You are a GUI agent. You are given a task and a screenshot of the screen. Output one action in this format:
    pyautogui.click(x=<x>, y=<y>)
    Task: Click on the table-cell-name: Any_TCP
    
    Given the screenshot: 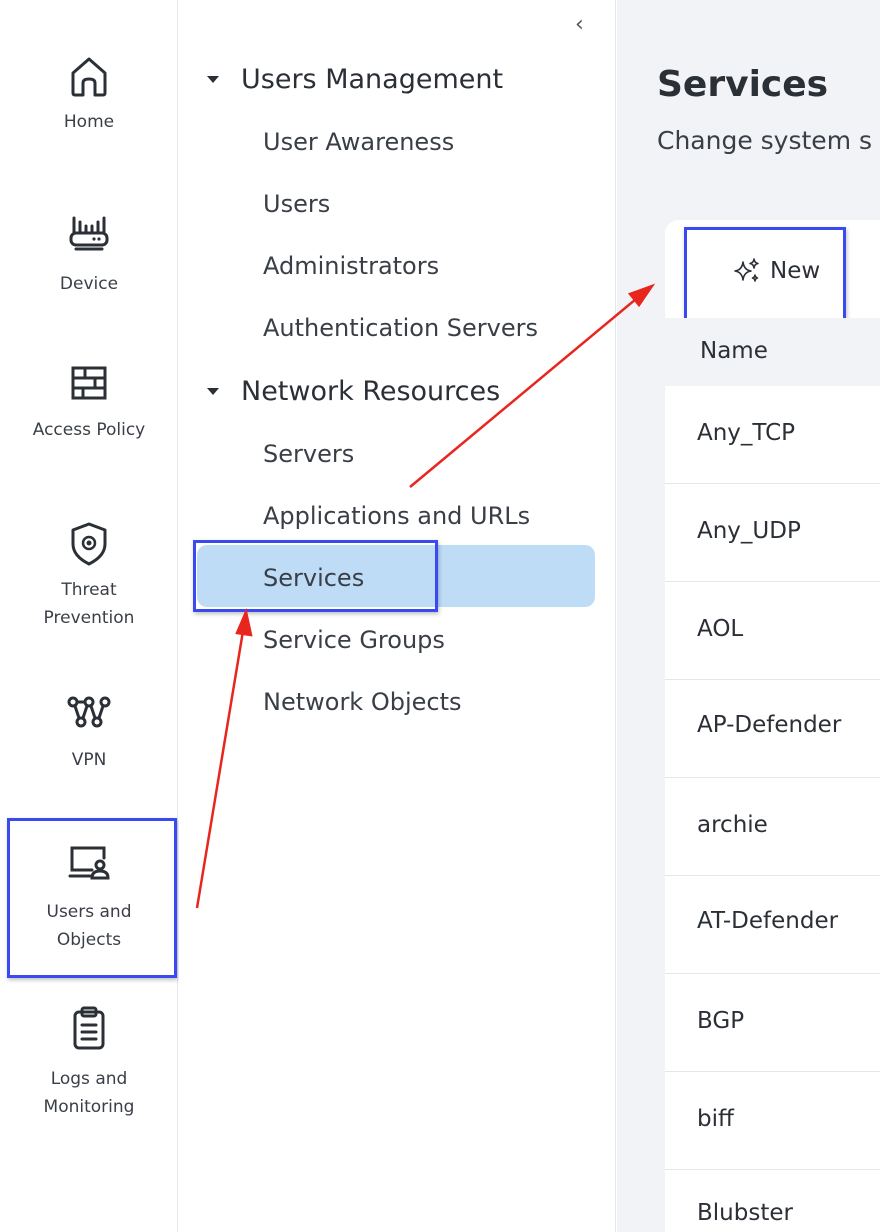 What is the action you would take?
    pyautogui.click(x=746, y=433)
    